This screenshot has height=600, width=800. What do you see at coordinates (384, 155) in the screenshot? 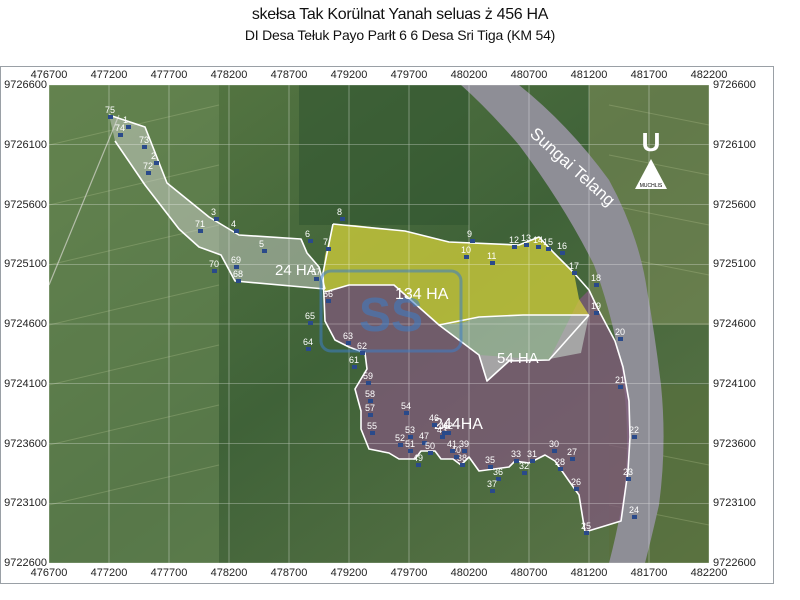
I see `terrain-forest` at bounding box center [384, 155].